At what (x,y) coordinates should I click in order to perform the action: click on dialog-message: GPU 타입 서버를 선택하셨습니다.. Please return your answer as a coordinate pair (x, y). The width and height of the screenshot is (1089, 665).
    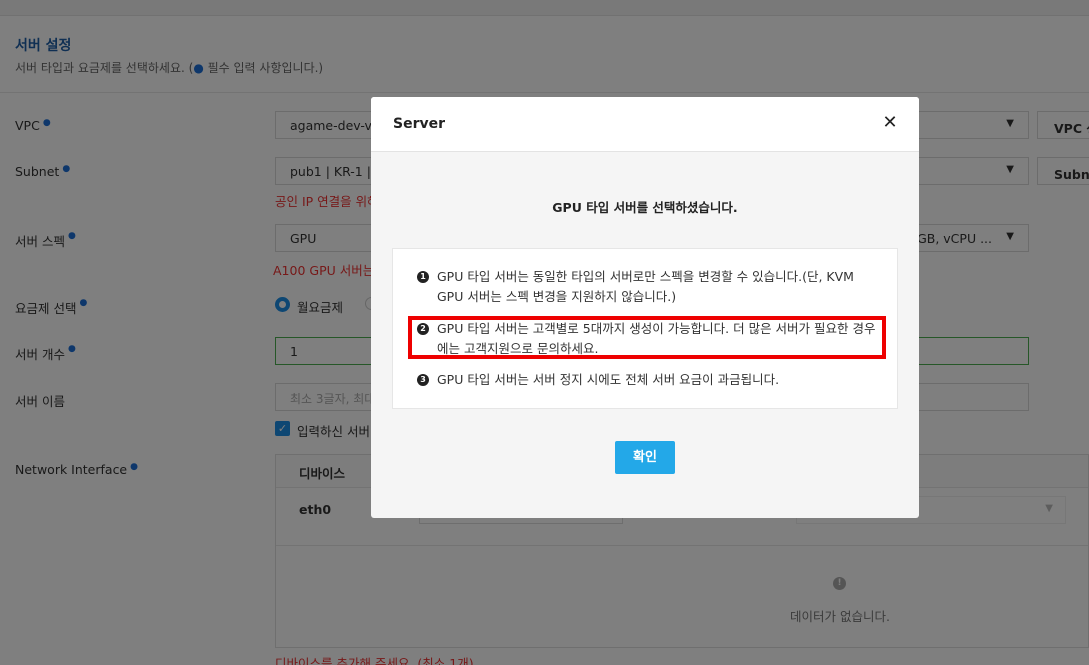
    Looking at the image, I should click on (645, 207).